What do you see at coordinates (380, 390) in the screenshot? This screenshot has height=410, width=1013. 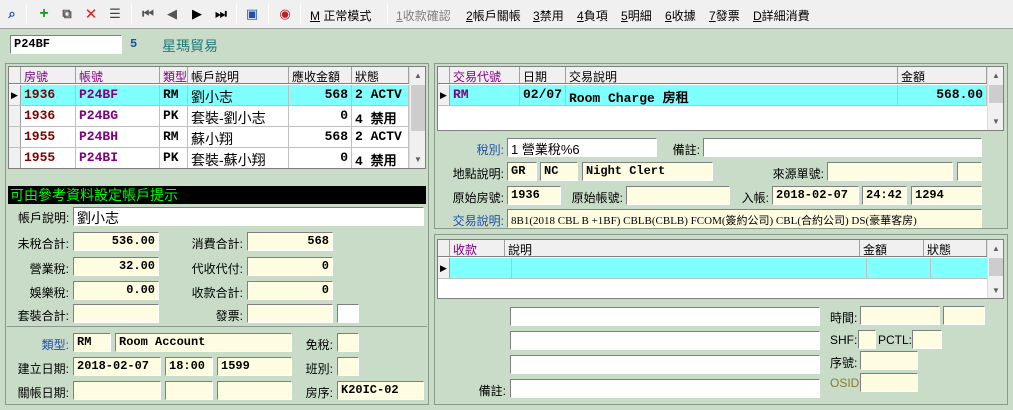 I see `room-seq-field: K20IC-02` at bounding box center [380, 390].